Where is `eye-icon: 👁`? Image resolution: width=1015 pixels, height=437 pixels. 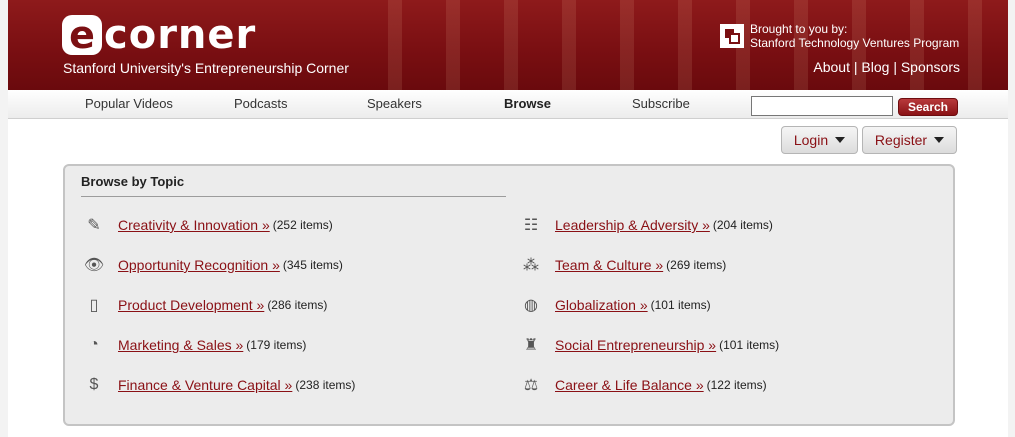 eye-icon: 👁 is located at coordinates (94, 265).